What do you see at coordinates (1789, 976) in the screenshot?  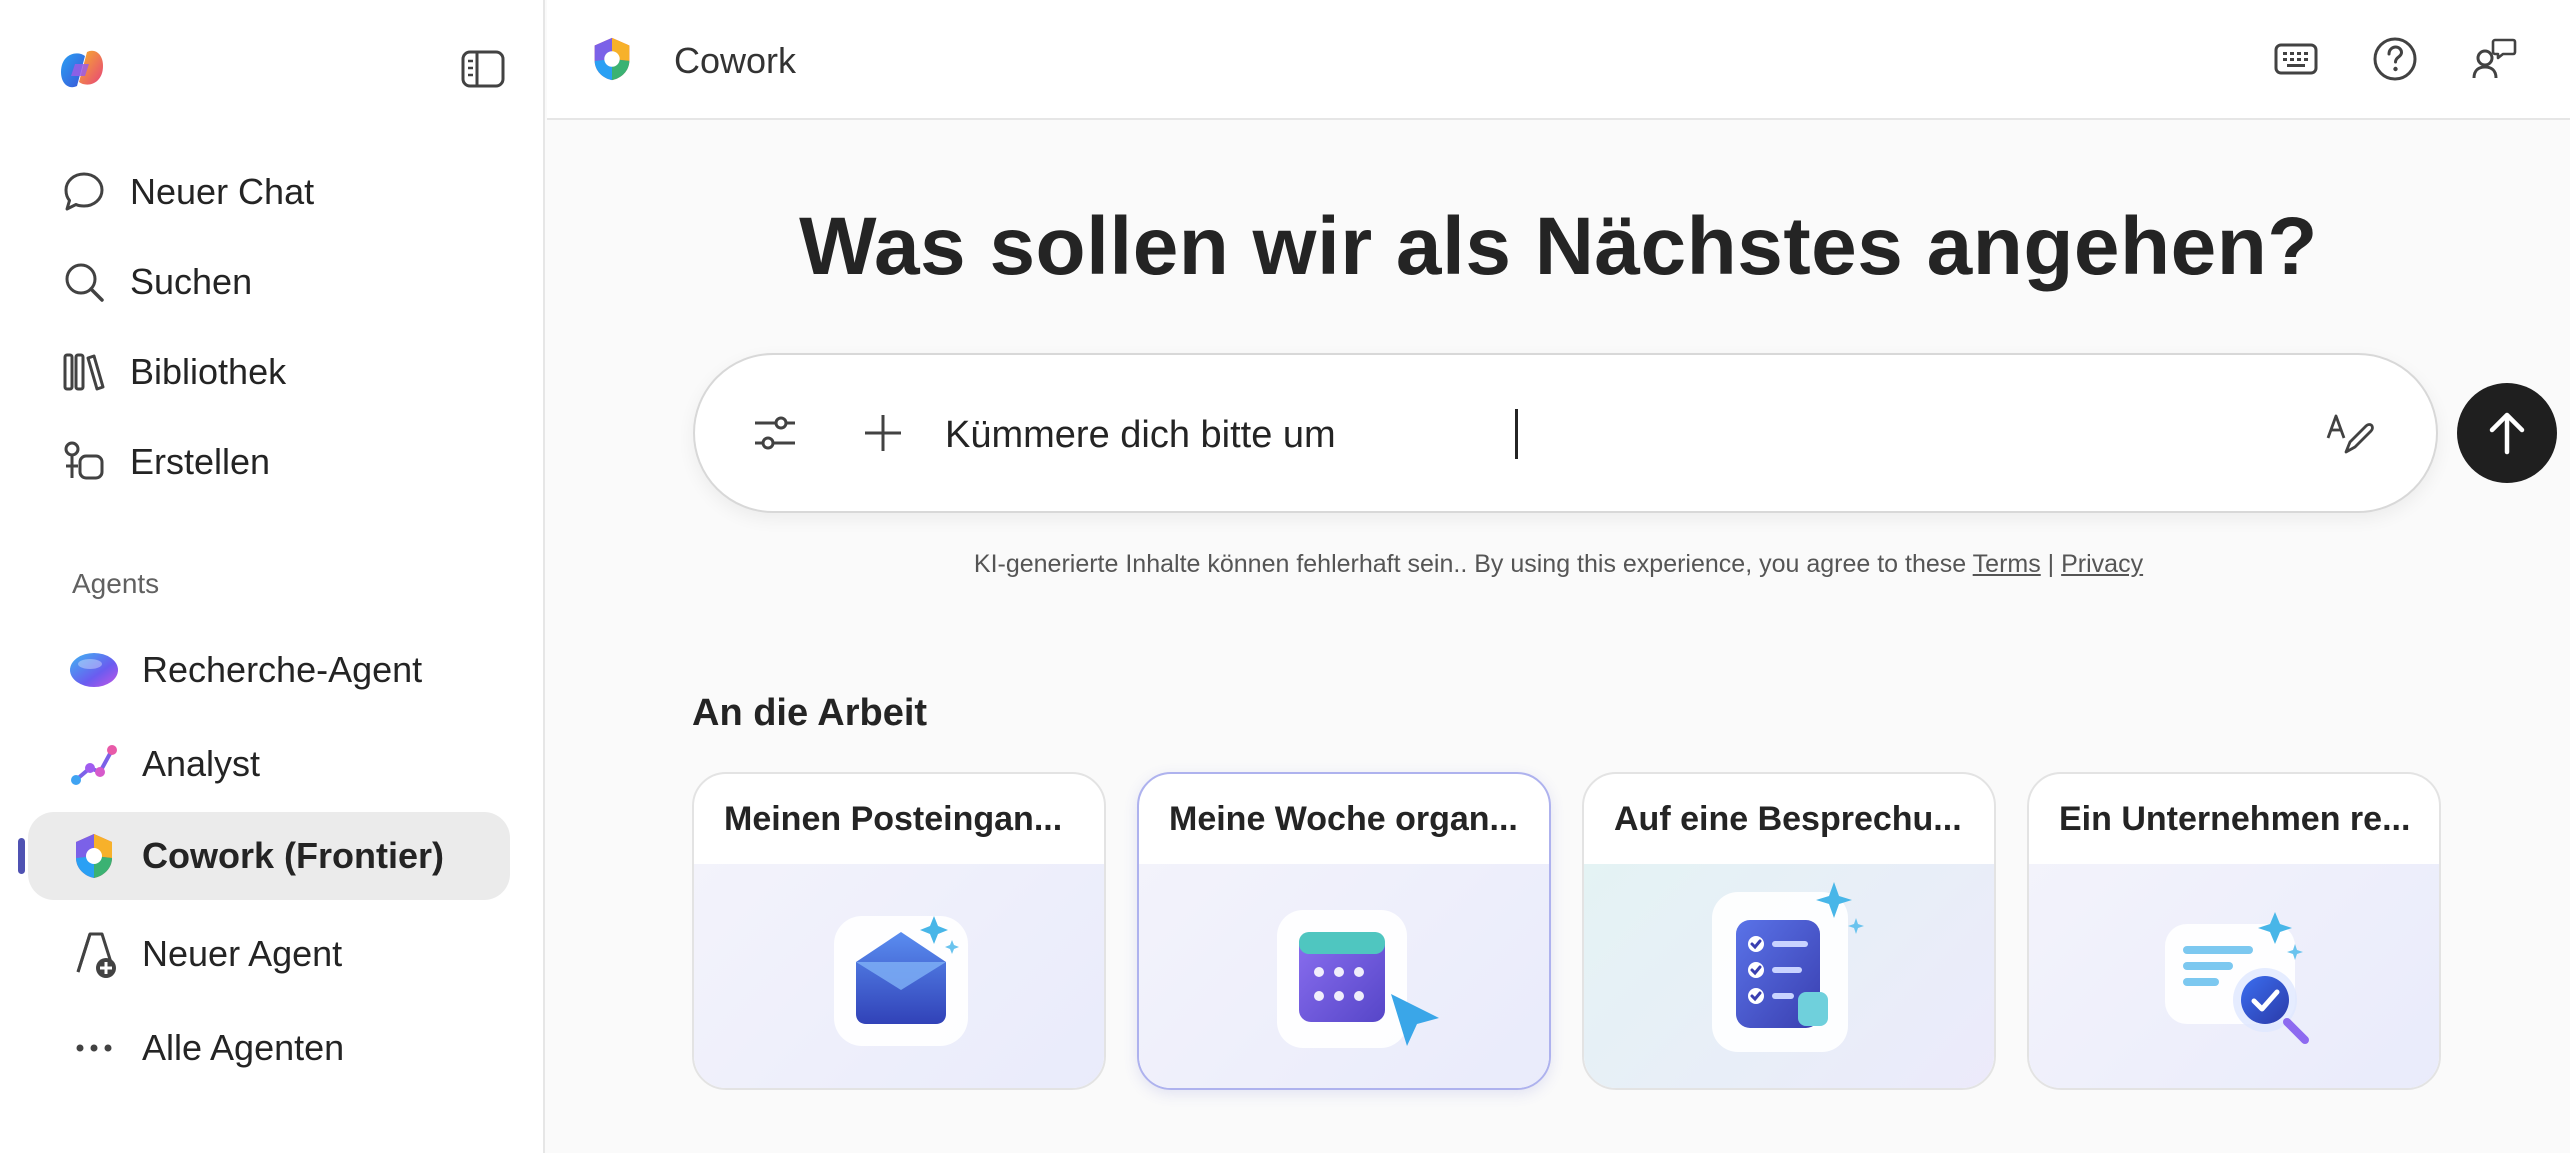 I see `checklist-icon` at bounding box center [1789, 976].